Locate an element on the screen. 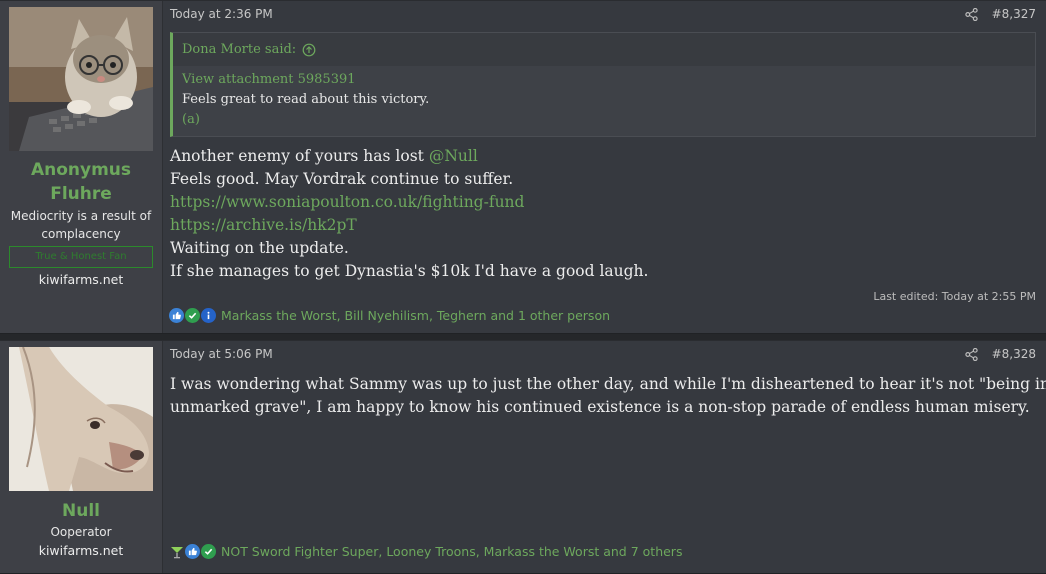 The image size is (1046, 574). user-sidebar: Null Ooperator kiwifarms.net is located at coordinates (81, 457).